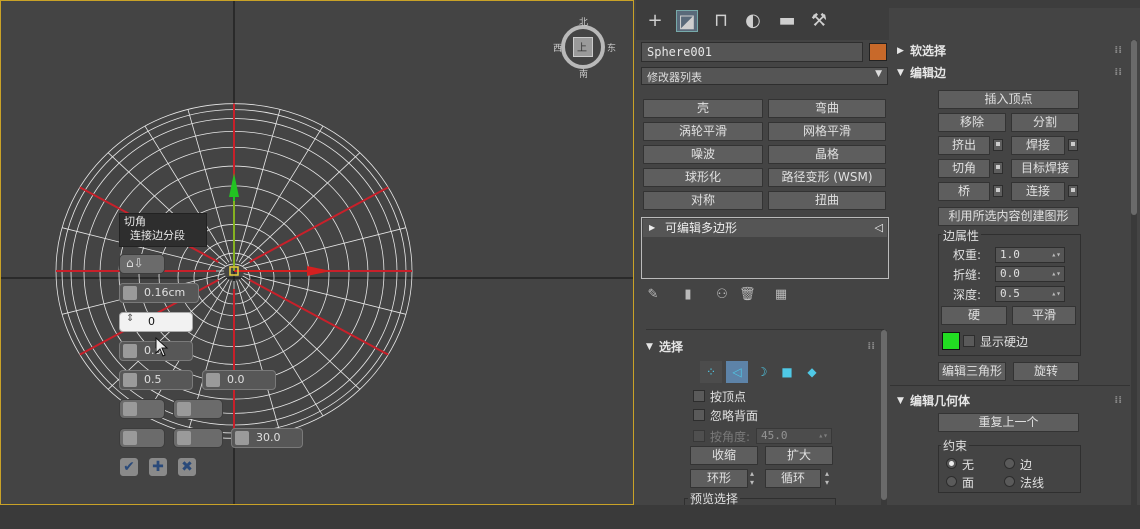  Describe the element at coordinates (827, 177) in the screenshot. I see `modifier-path-deform-button: 路径变形 (WSM)` at that location.